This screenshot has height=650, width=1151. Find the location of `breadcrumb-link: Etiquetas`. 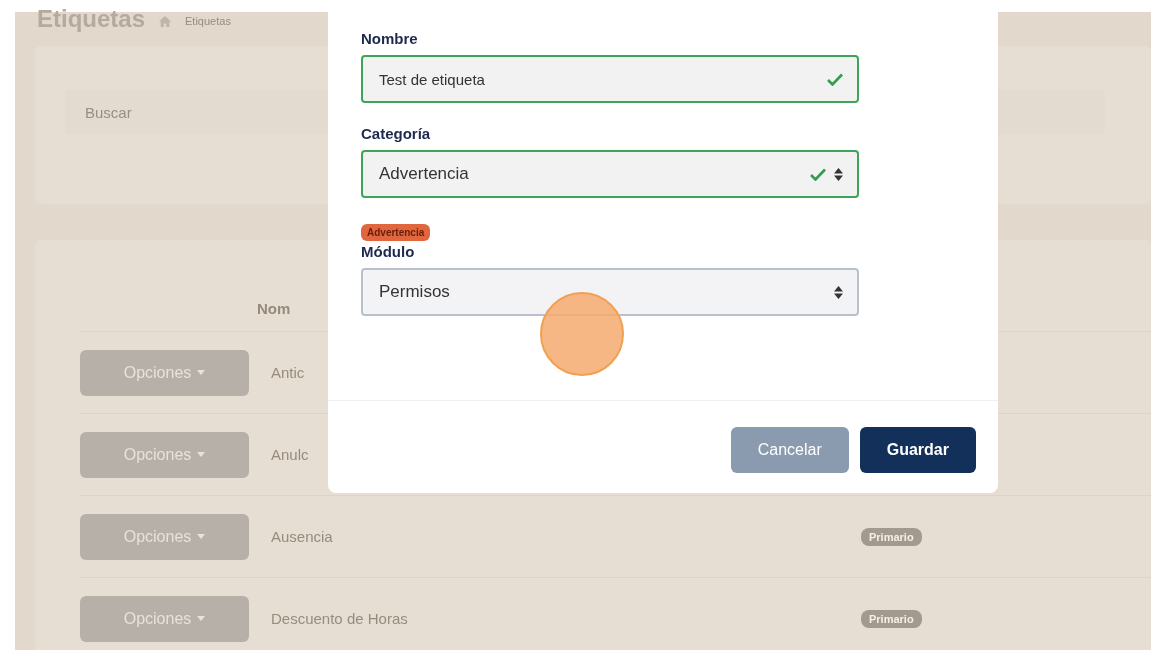

breadcrumb-link: Etiquetas is located at coordinates (208, 21).